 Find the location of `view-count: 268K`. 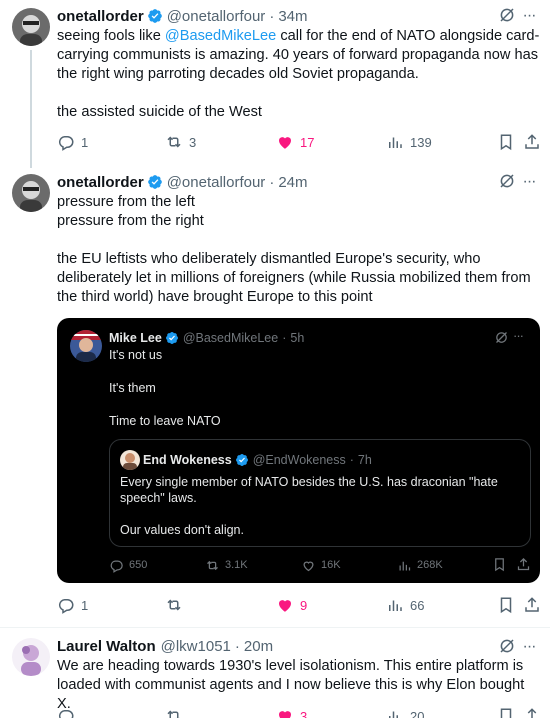

view-count: 268K is located at coordinates (430, 565).